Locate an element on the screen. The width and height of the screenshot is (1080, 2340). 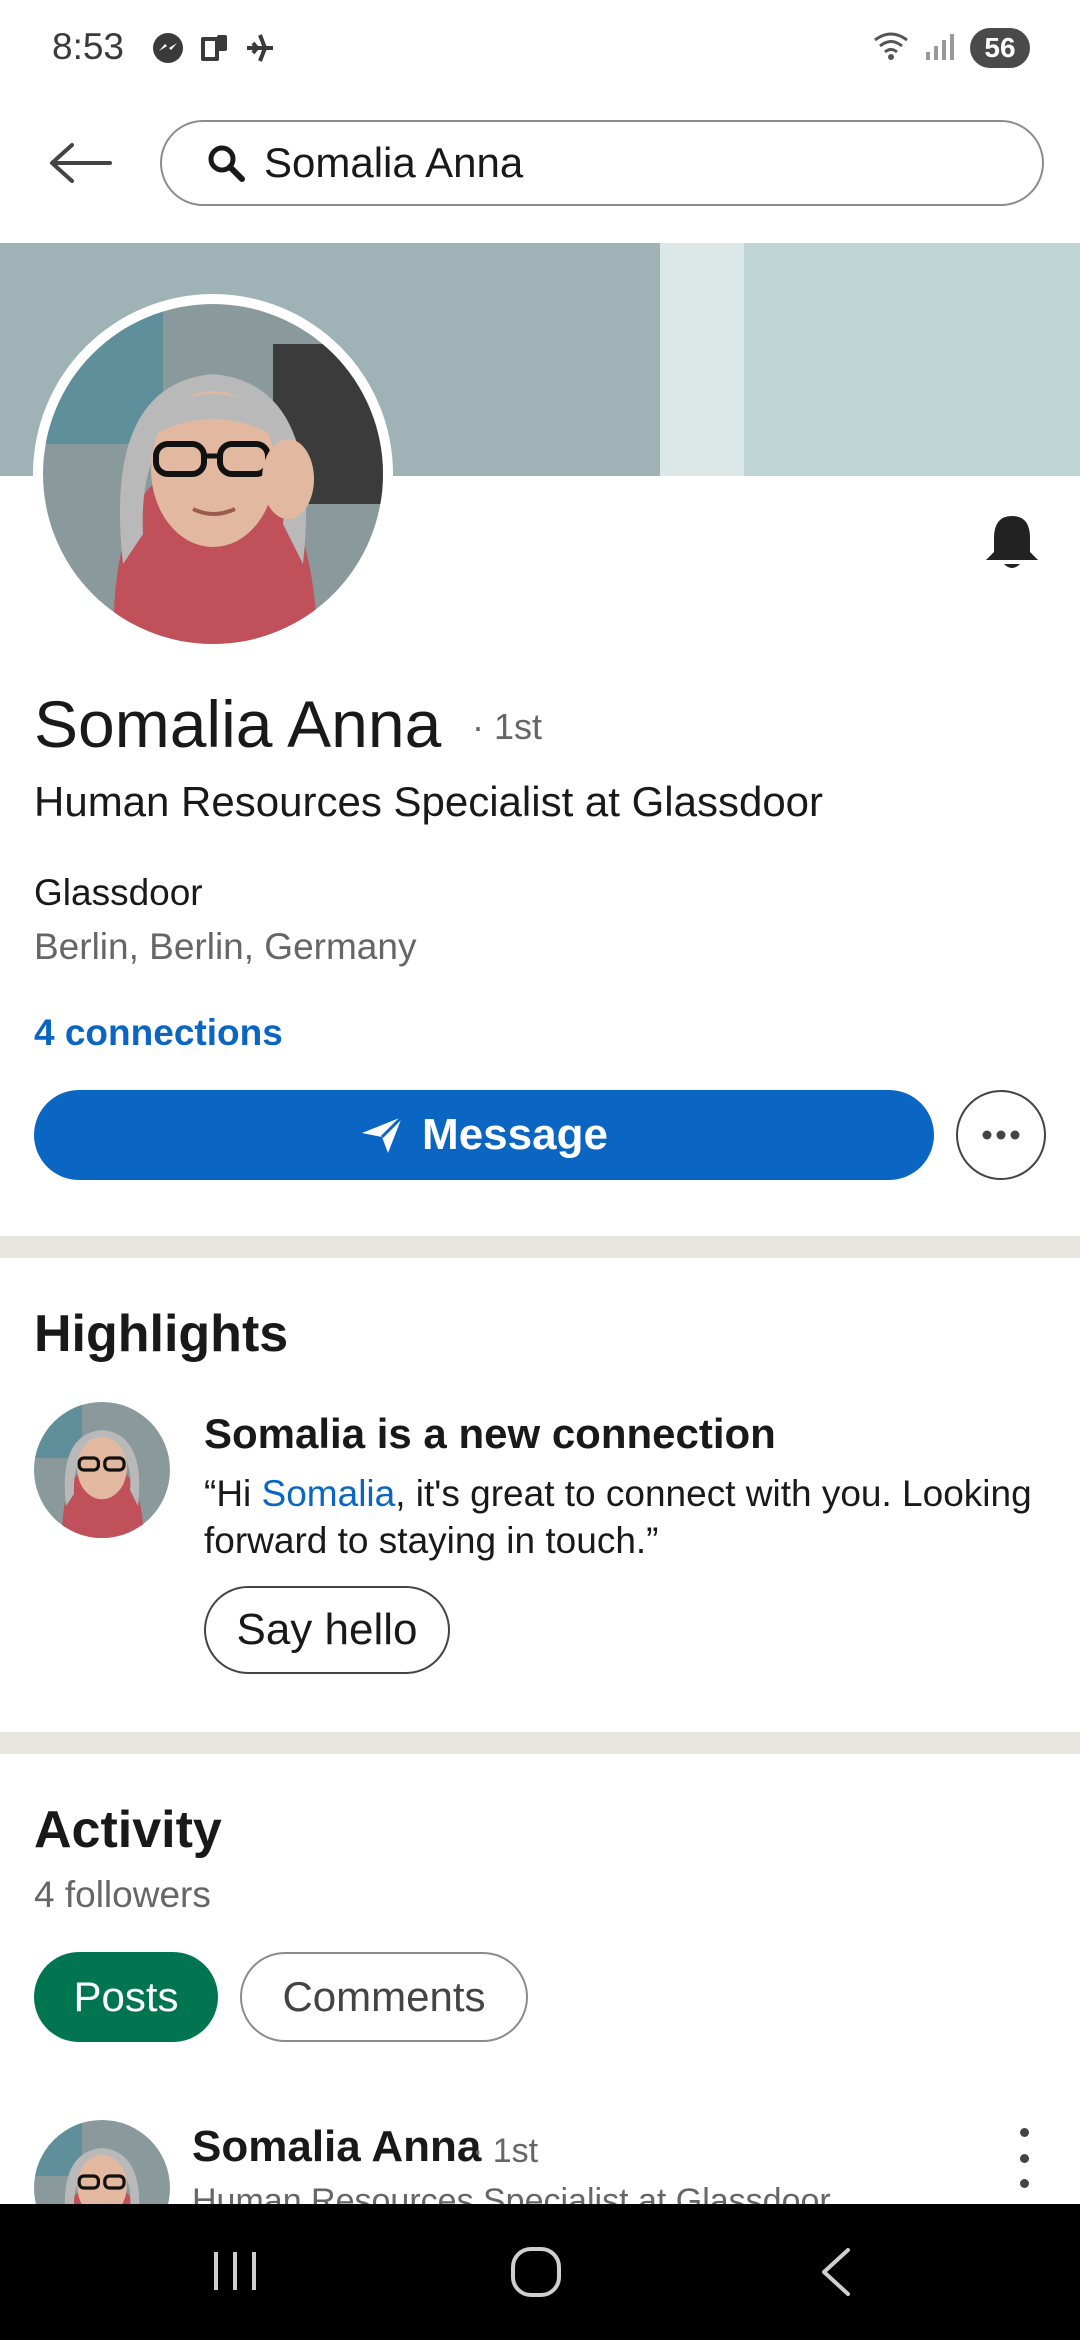
home-icon is located at coordinates (536, 2272).